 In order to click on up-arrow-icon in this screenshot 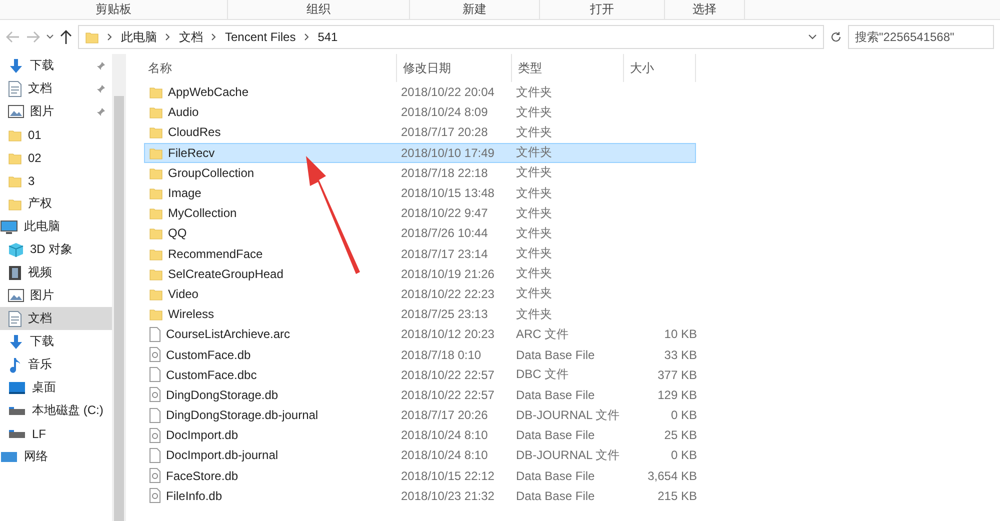, I will do `click(66, 37)`.